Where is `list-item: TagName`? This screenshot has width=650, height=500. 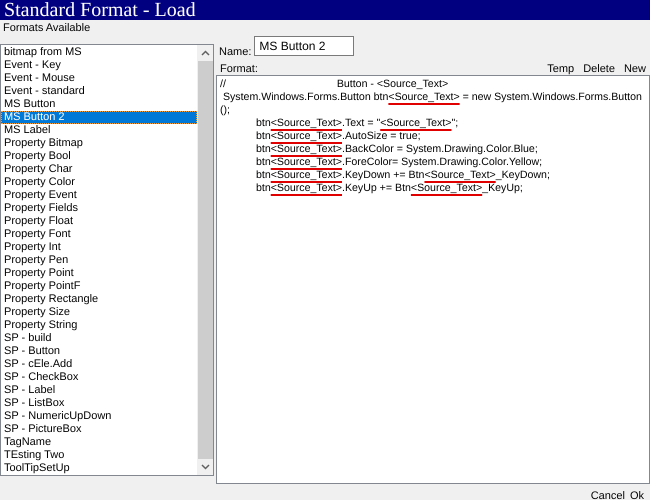
list-item: TagName is located at coordinates (99, 442).